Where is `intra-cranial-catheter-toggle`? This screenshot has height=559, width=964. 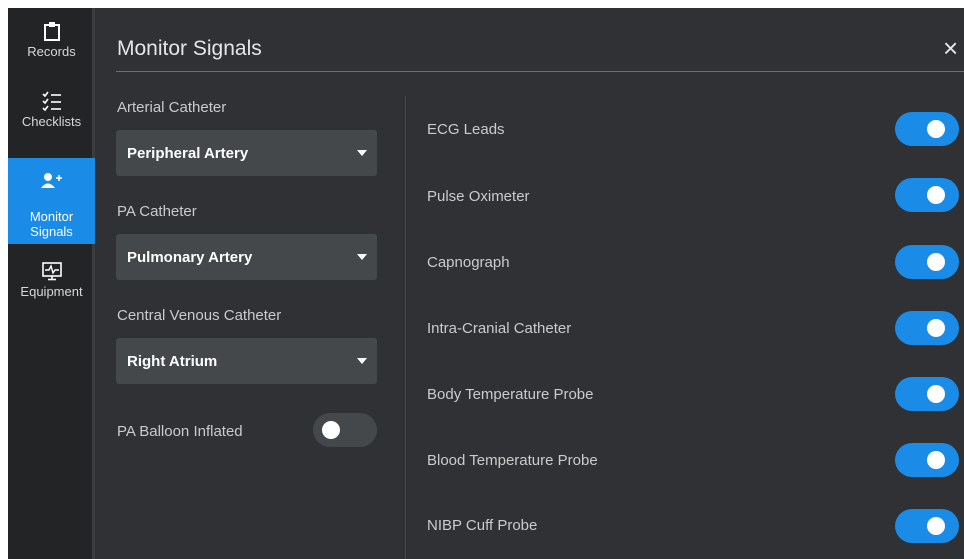 intra-cranial-catheter-toggle is located at coordinates (927, 328).